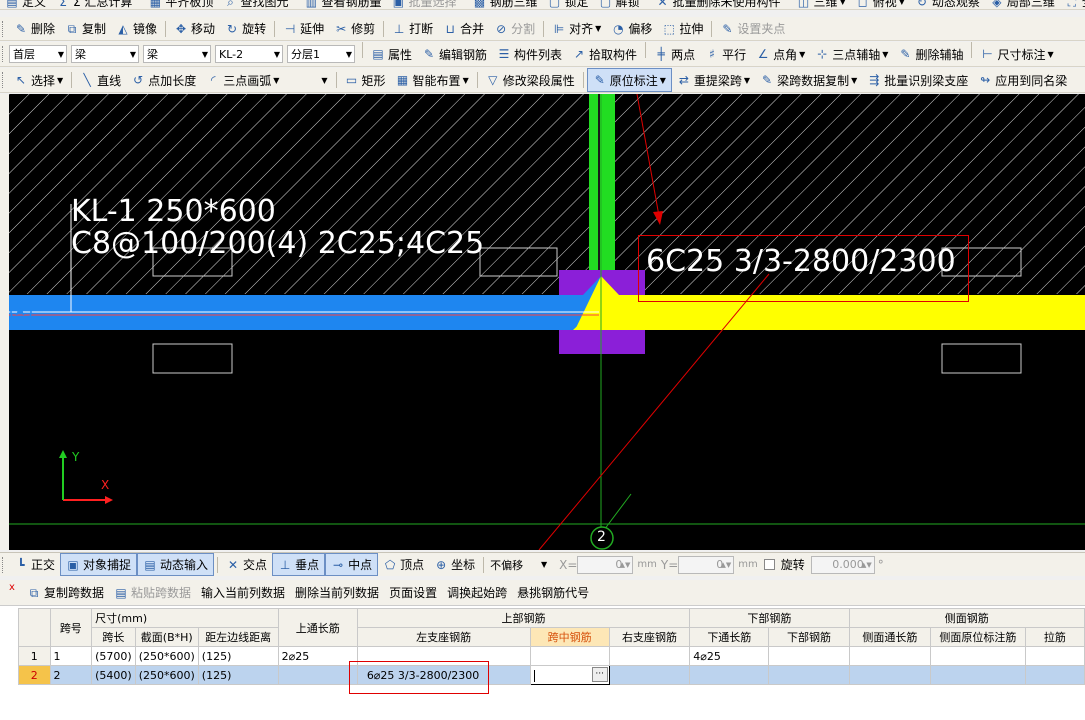 Image resolution: width=1085 pixels, height=720 pixels. Describe the element at coordinates (354, 28) in the screenshot. I see `trim-button: ✂ 修剪` at that location.